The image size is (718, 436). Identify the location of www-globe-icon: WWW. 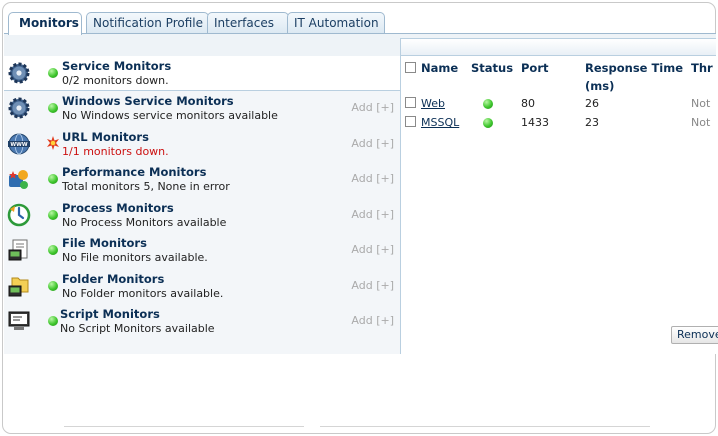
(19, 144).